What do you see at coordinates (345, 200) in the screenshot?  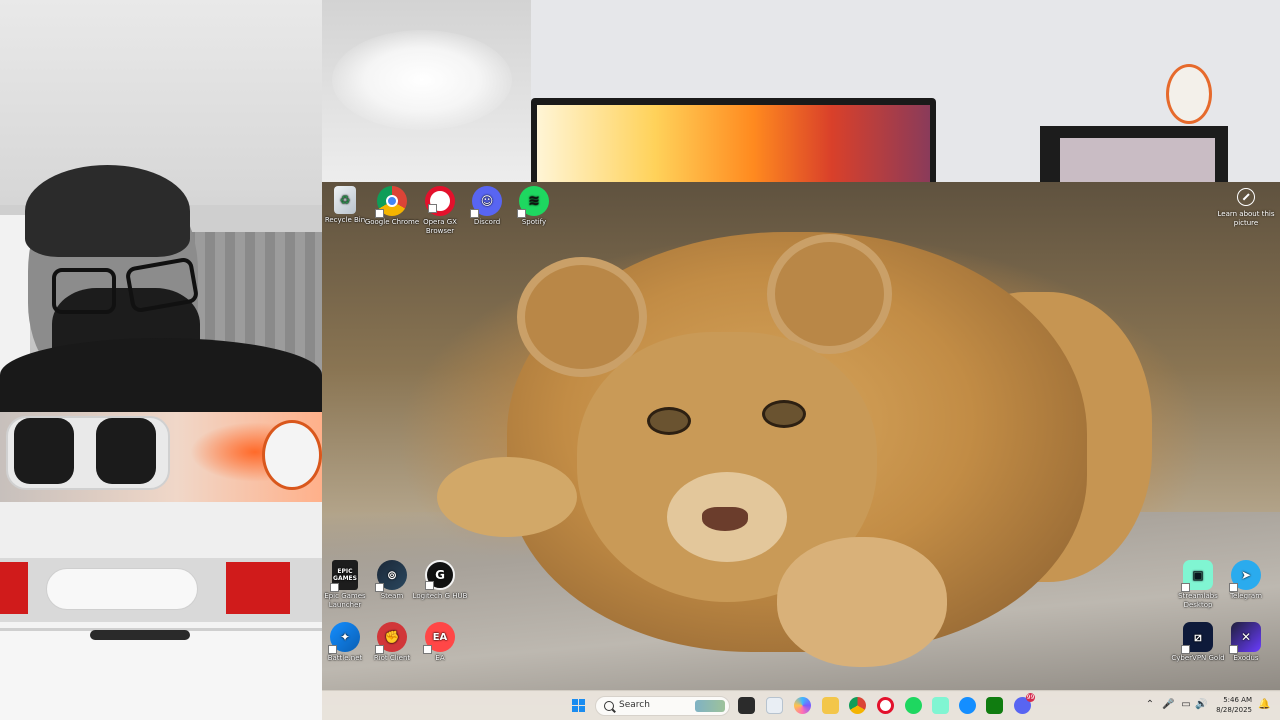 I see `recycle-bin-icon: ♻` at bounding box center [345, 200].